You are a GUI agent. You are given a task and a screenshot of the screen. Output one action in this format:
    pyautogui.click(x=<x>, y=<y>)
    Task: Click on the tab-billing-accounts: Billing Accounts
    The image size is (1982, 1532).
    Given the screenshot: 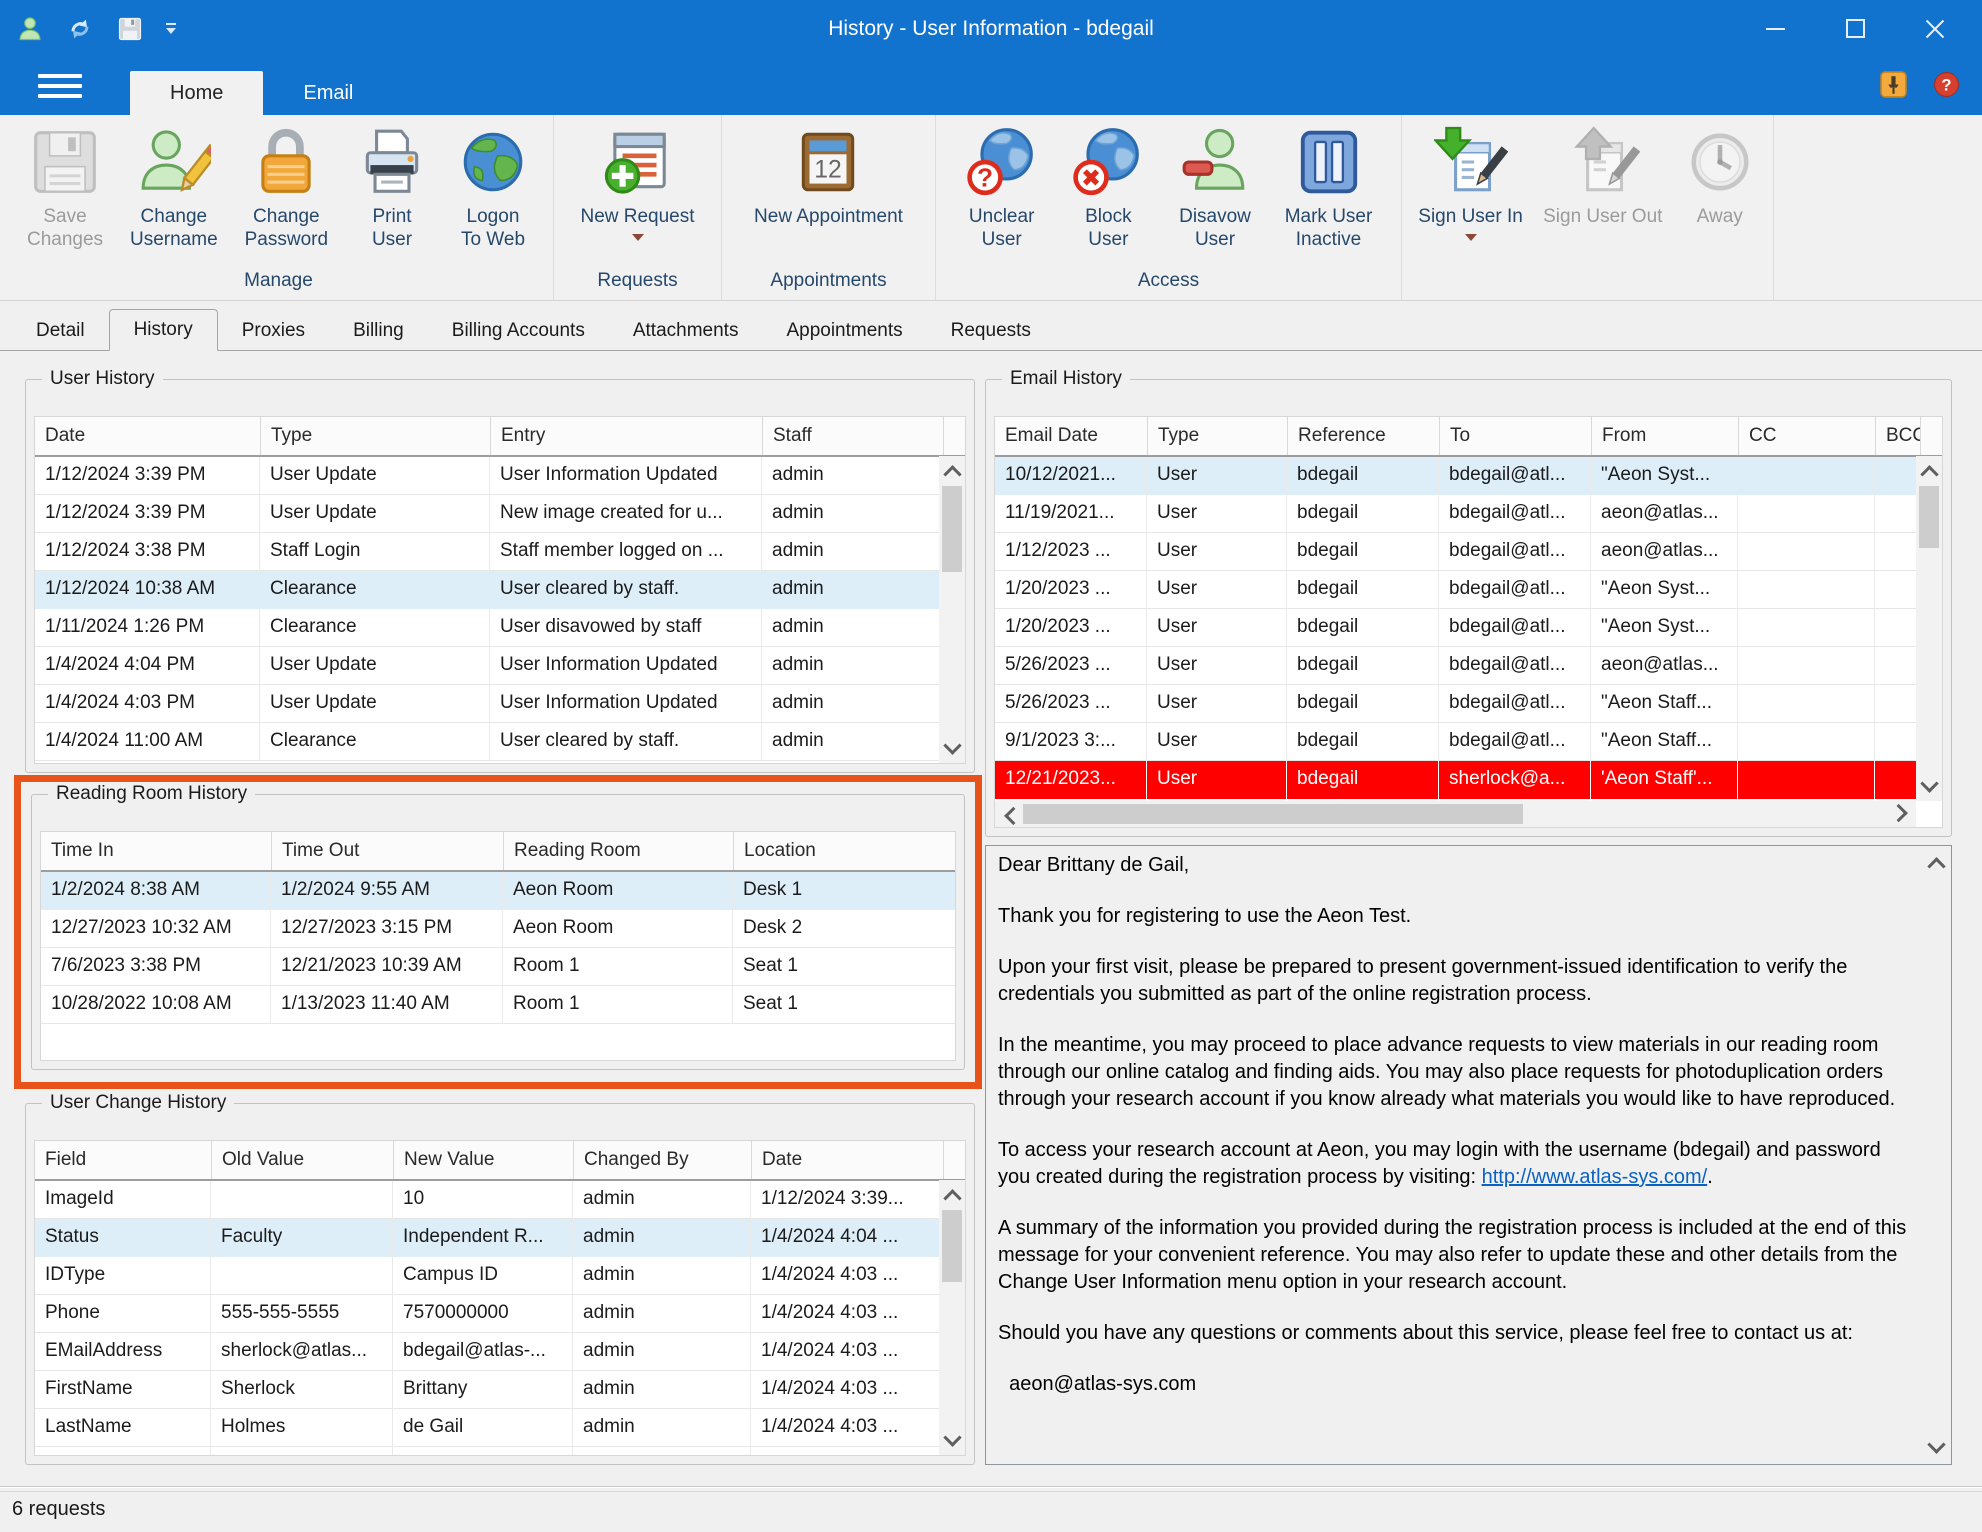 What is the action you would take?
    pyautogui.click(x=518, y=331)
    